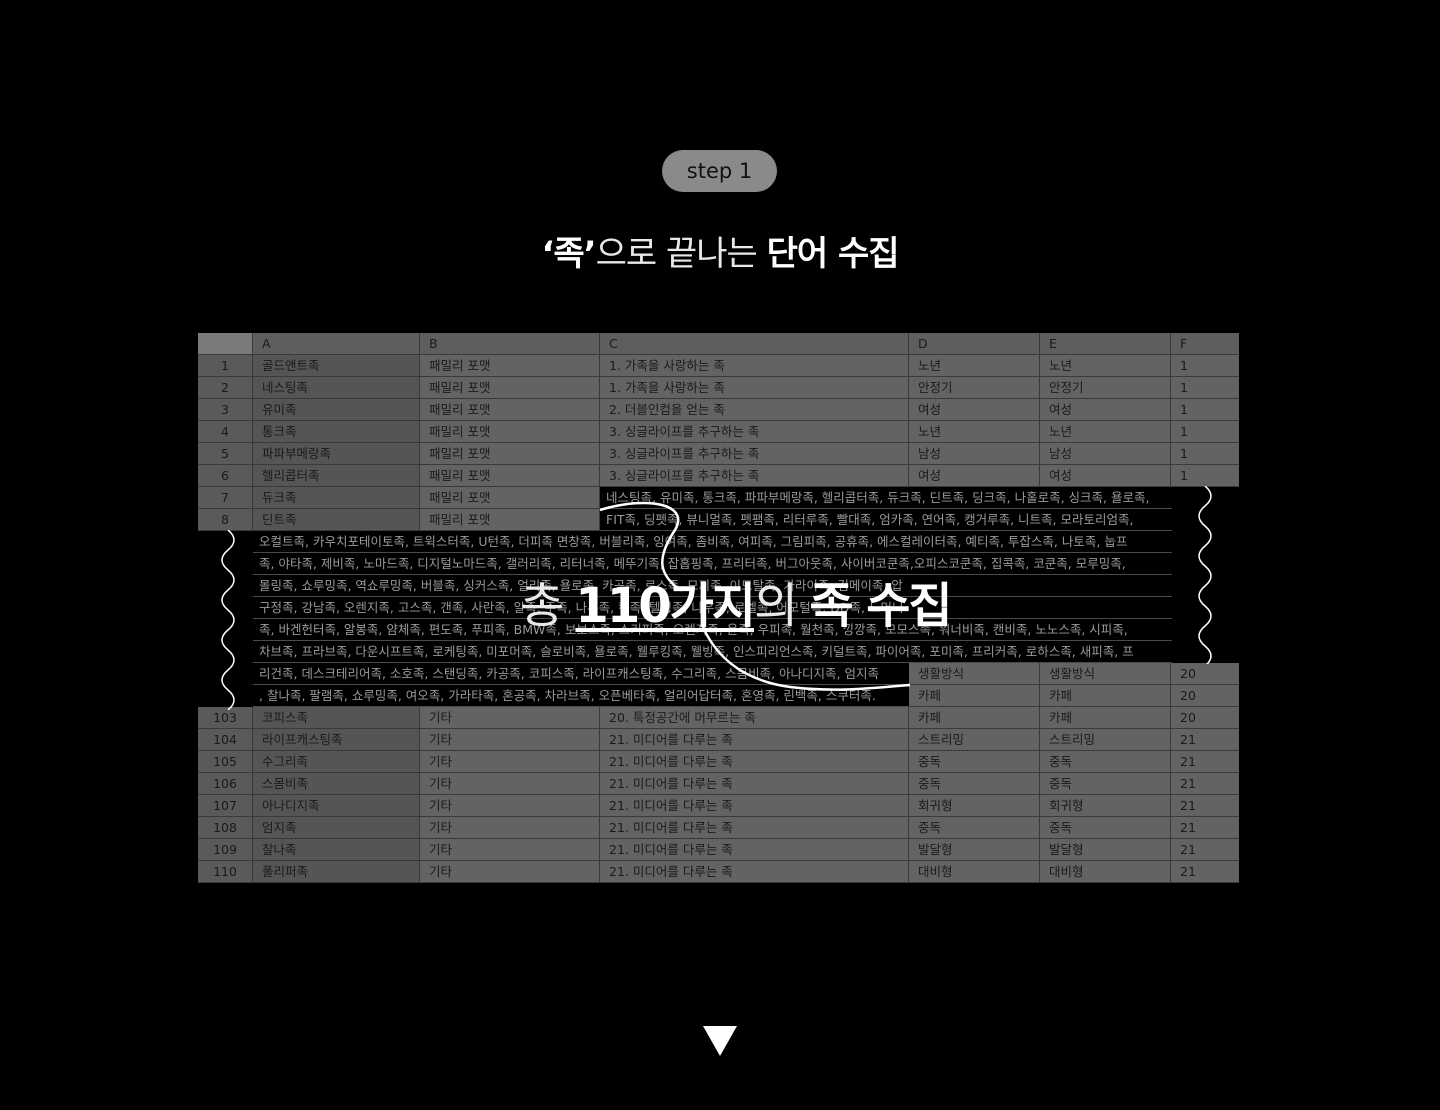 This screenshot has width=1440, height=1110. I want to click on row-number: 2, so click(225, 388).